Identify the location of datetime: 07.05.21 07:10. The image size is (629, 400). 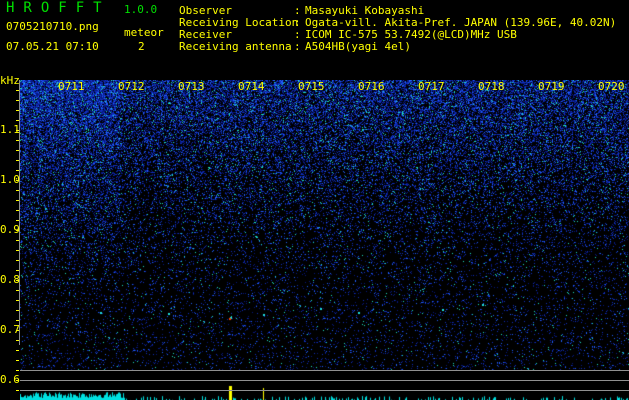
(52, 46).